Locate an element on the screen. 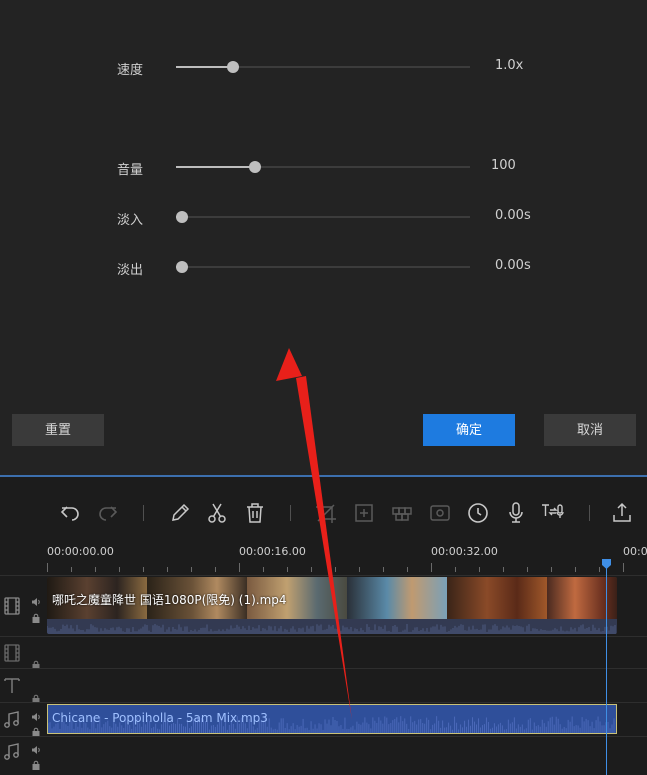 This screenshot has height=775, width=647. fade-out-label: 淡出 is located at coordinates (130, 270).